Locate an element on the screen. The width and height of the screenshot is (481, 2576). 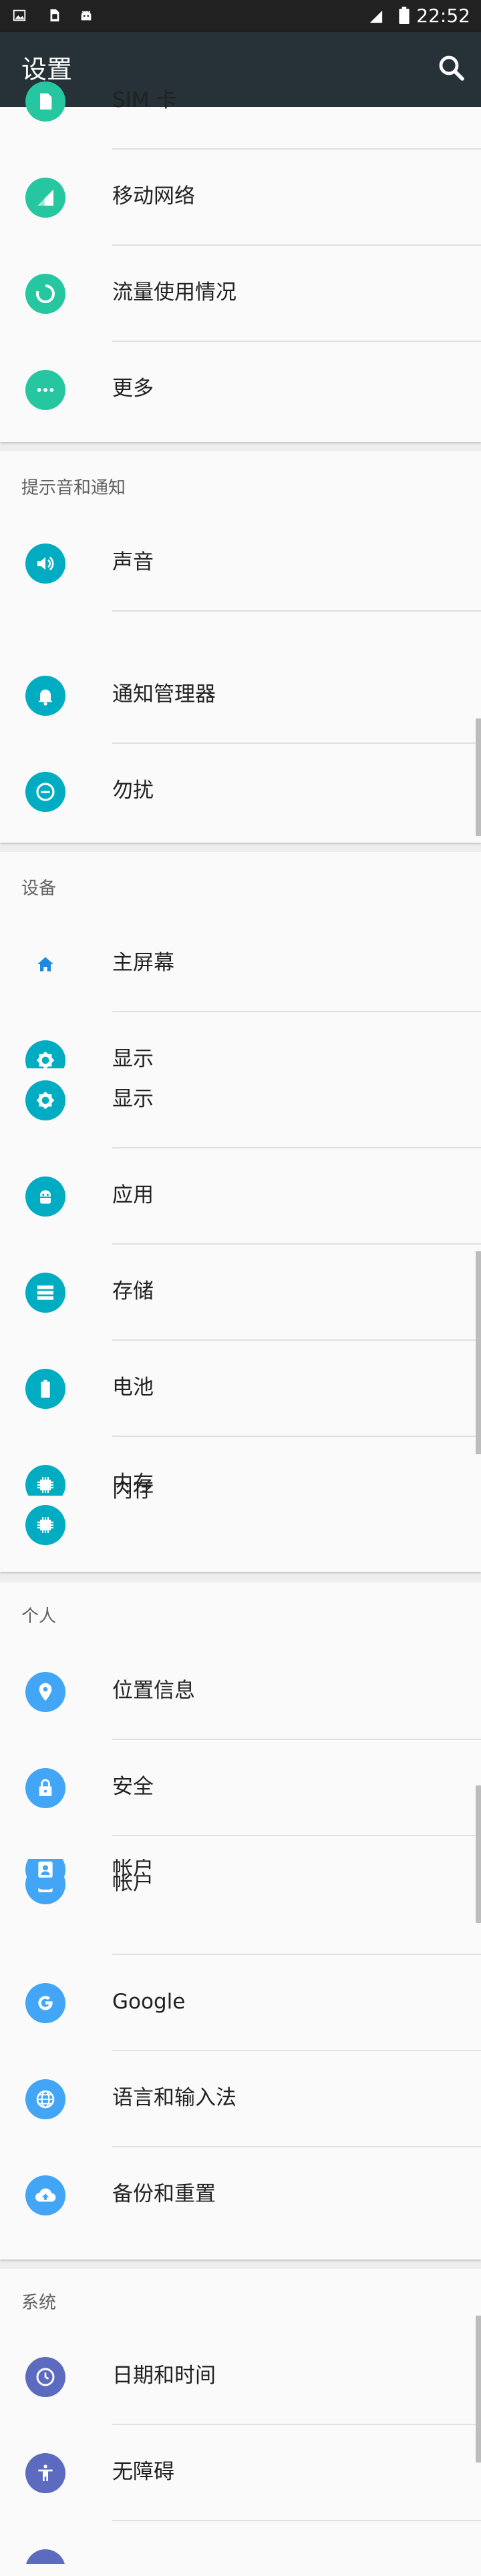
globe-icon is located at coordinates (45, 2099).